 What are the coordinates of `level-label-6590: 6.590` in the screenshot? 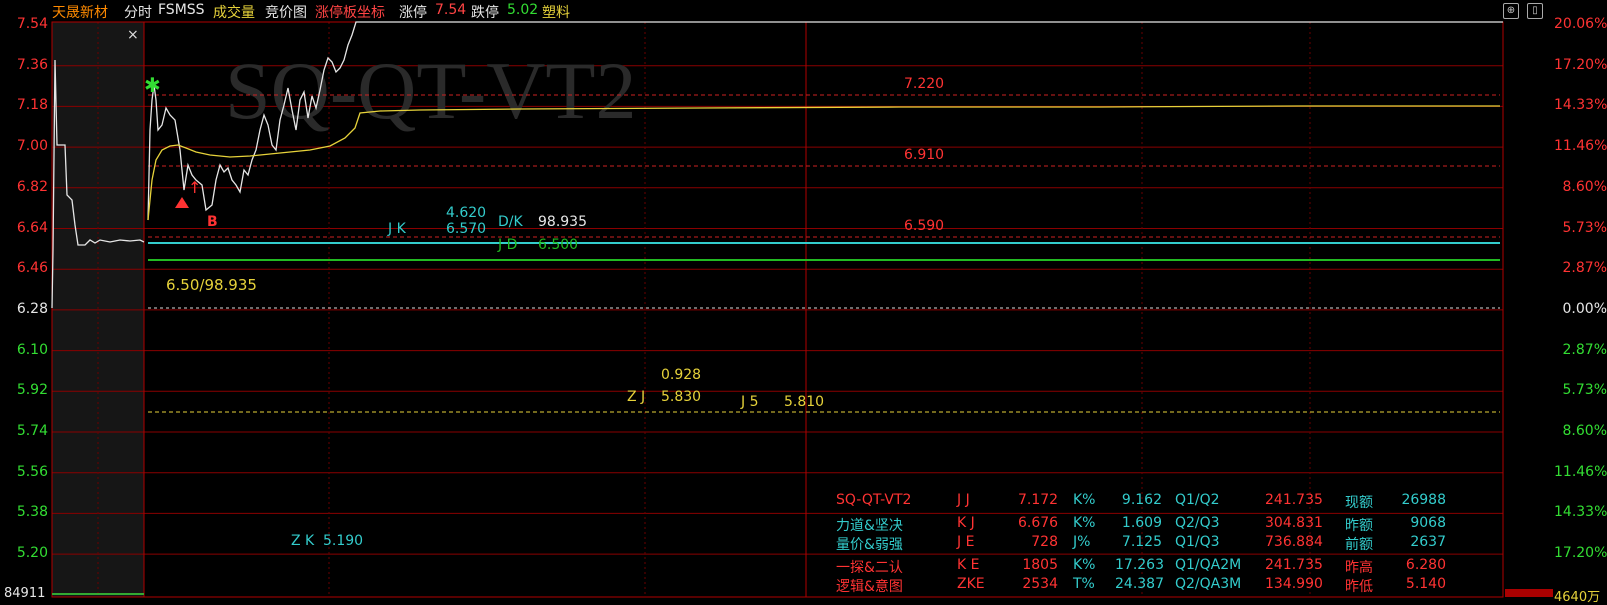 It's located at (924, 226).